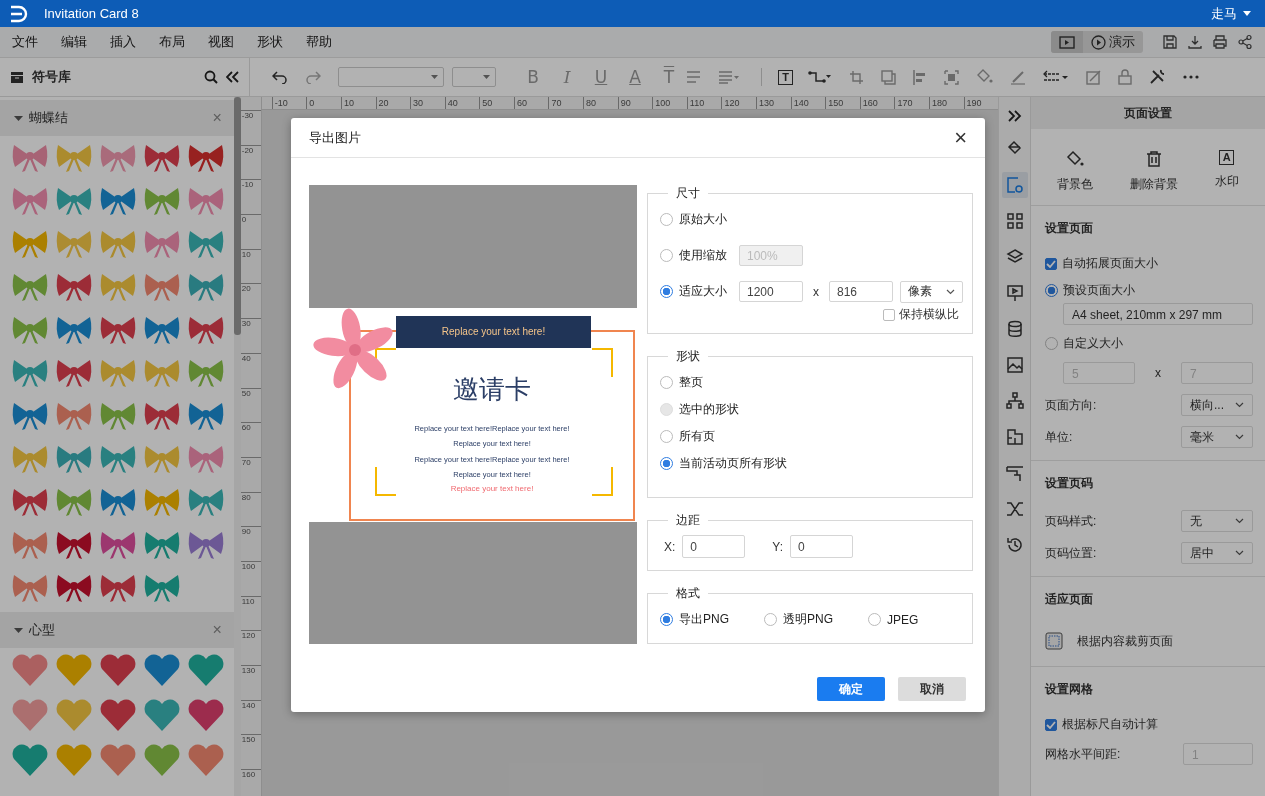 This screenshot has width=1265, height=796. I want to click on ruler-label: 80, so click(250, 509).